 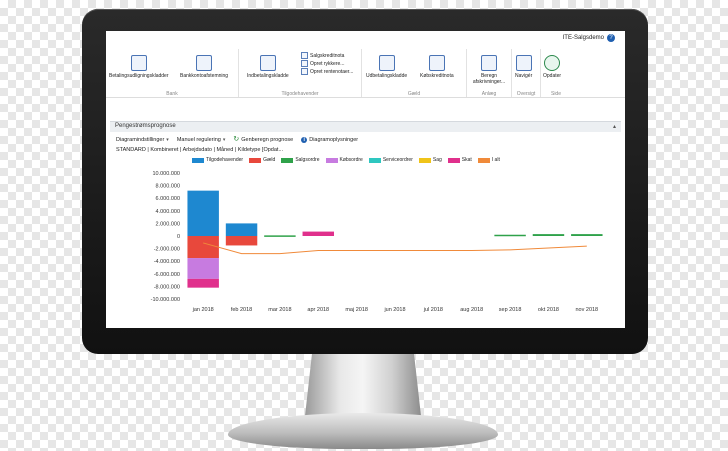 I want to click on ribbon-group-side: Opdater Side, so click(x=556, y=73).